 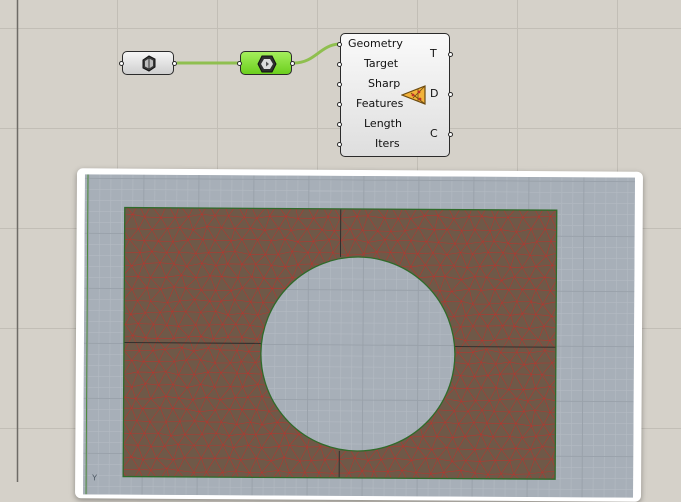 I want to click on input-grip-target, so click(x=339, y=64).